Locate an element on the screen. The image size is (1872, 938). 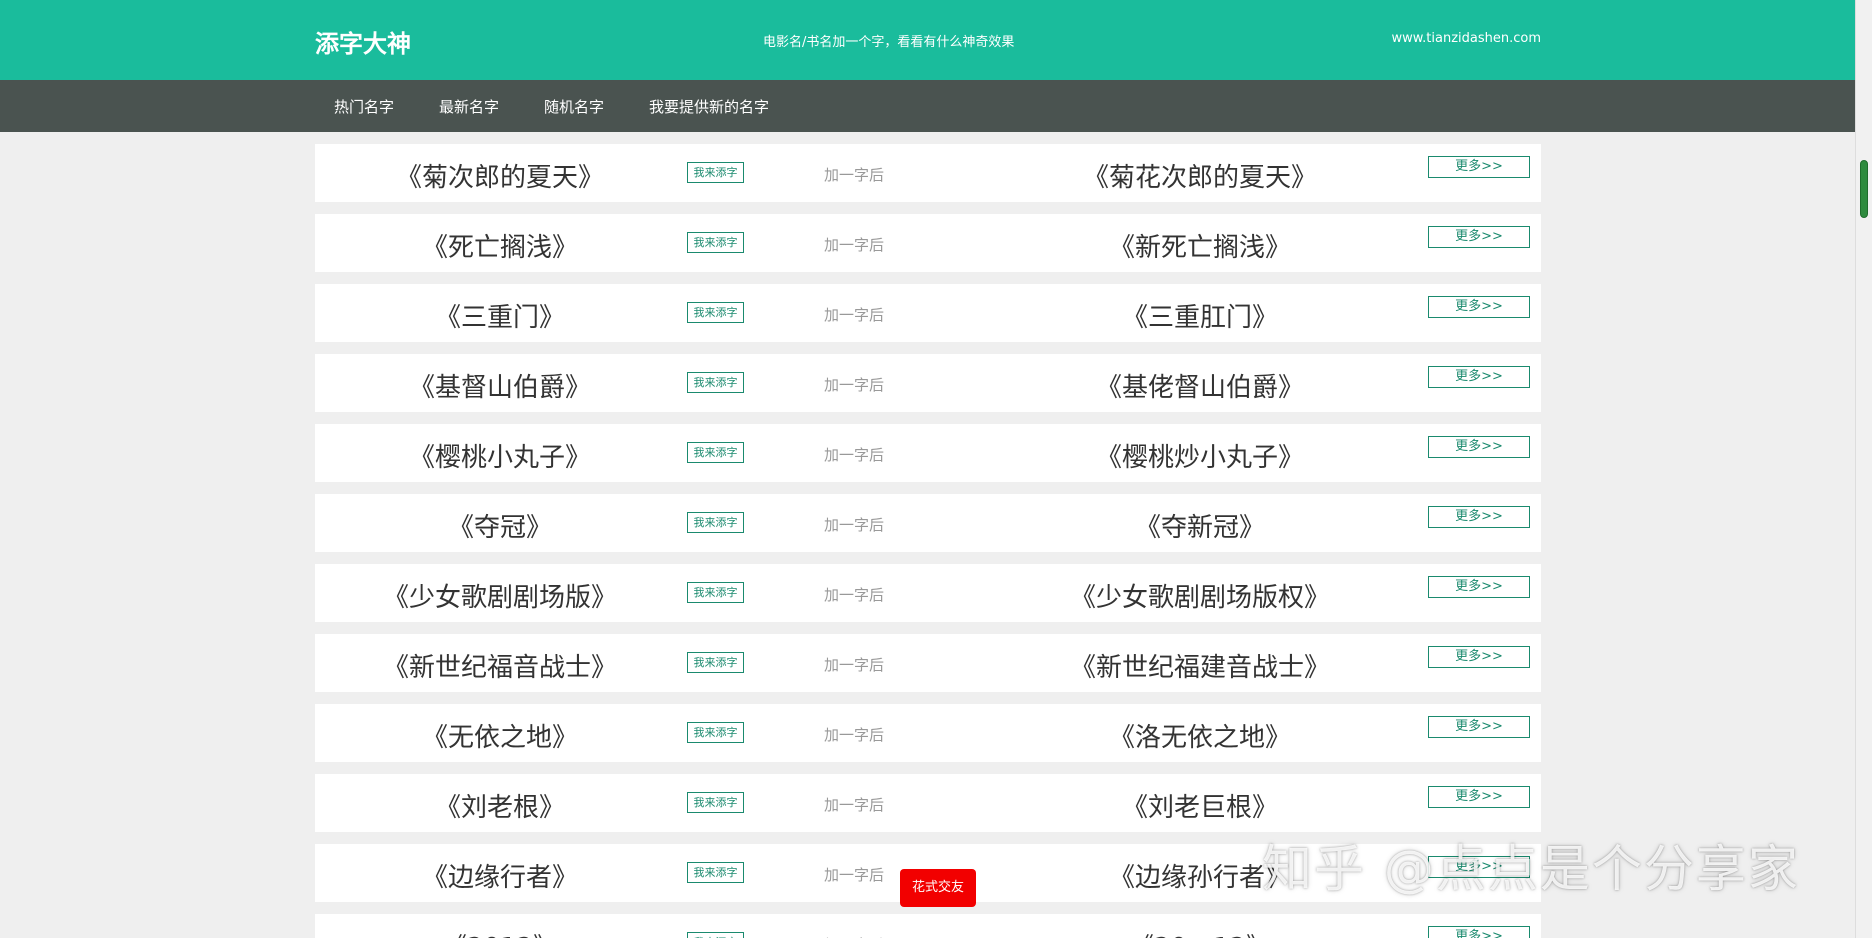
original-title: 《基督山伯爵》 is located at coordinates (499, 388).